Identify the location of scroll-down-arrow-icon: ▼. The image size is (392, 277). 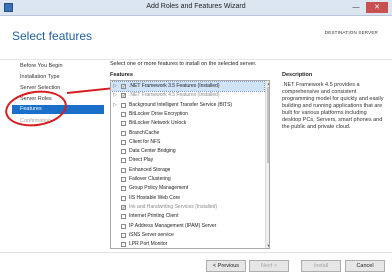
(267, 245).